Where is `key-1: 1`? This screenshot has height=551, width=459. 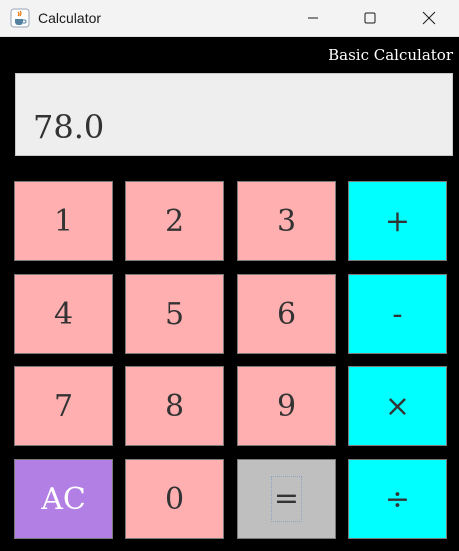 key-1: 1 is located at coordinates (63, 221).